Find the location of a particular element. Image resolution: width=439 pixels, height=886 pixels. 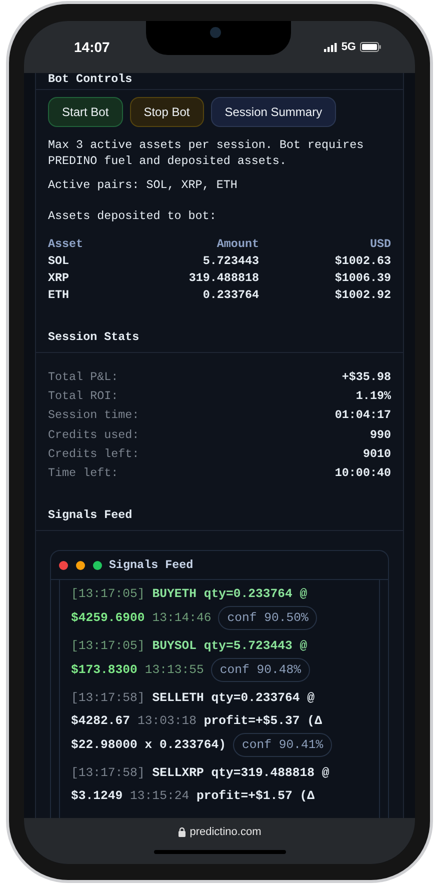

section-title: Session Stats is located at coordinates (94, 337).